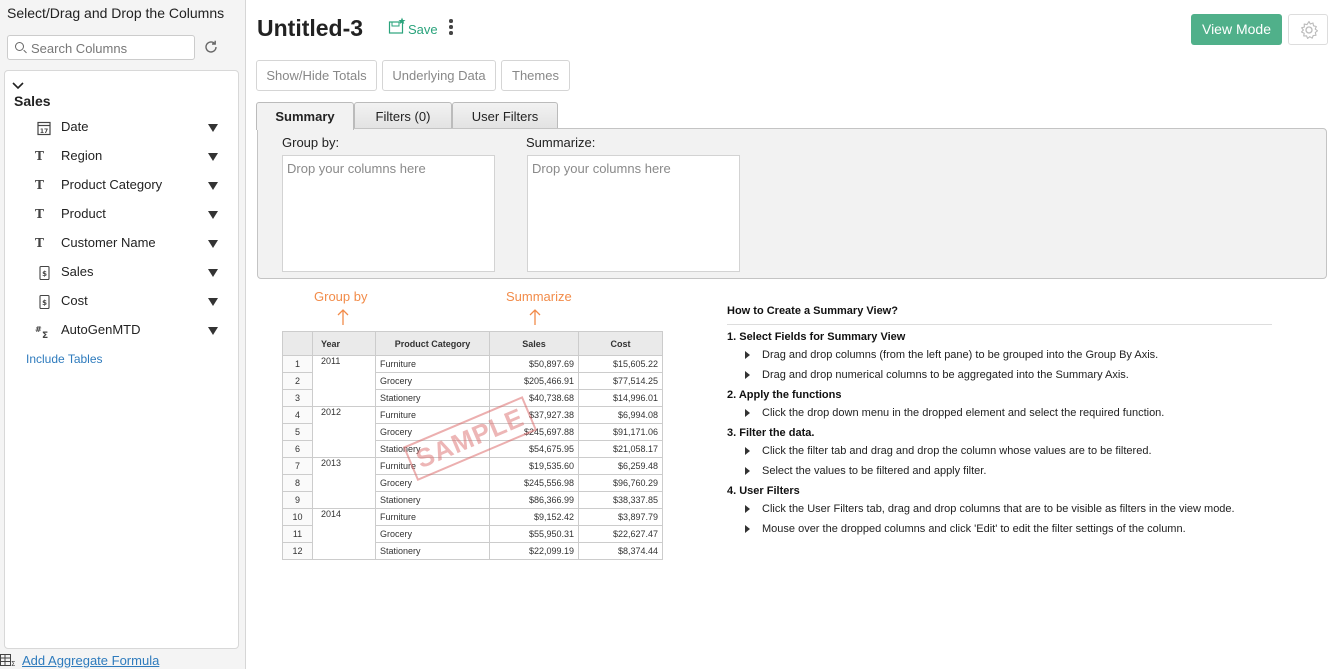 This screenshot has width=1337, height=669. Describe the element at coordinates (344, 381) in the screenshot. I see `table-cell: 2011` at that location.